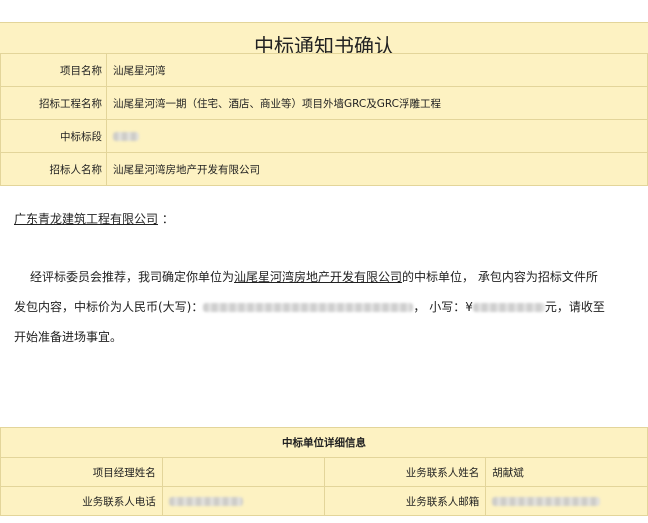 This screenshot has width=648, height=523. I want to click on tenderer-value: 汕尾星河湾房地产开发有限公司, so click(377, 169).